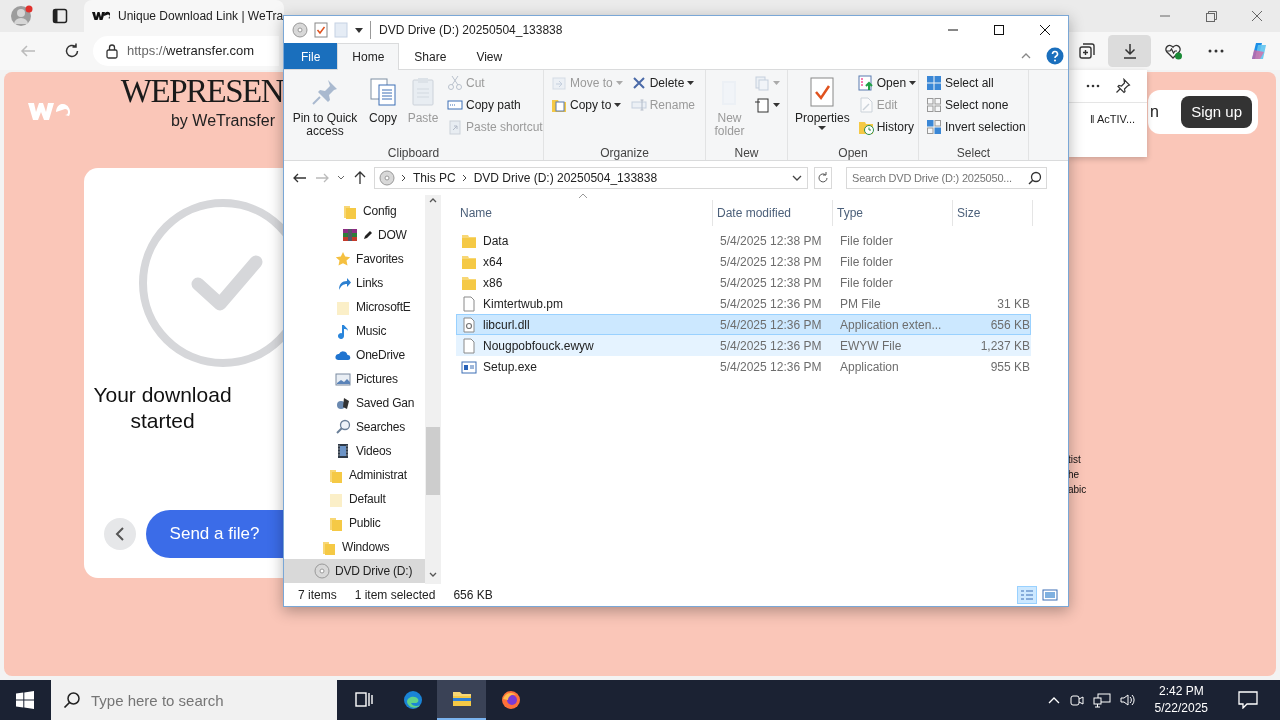 The height and width of the screenshot is (720, 1280). Describe the element at coordinates (893, 213) in the screenshot. I see `column-header: Type` at that location.